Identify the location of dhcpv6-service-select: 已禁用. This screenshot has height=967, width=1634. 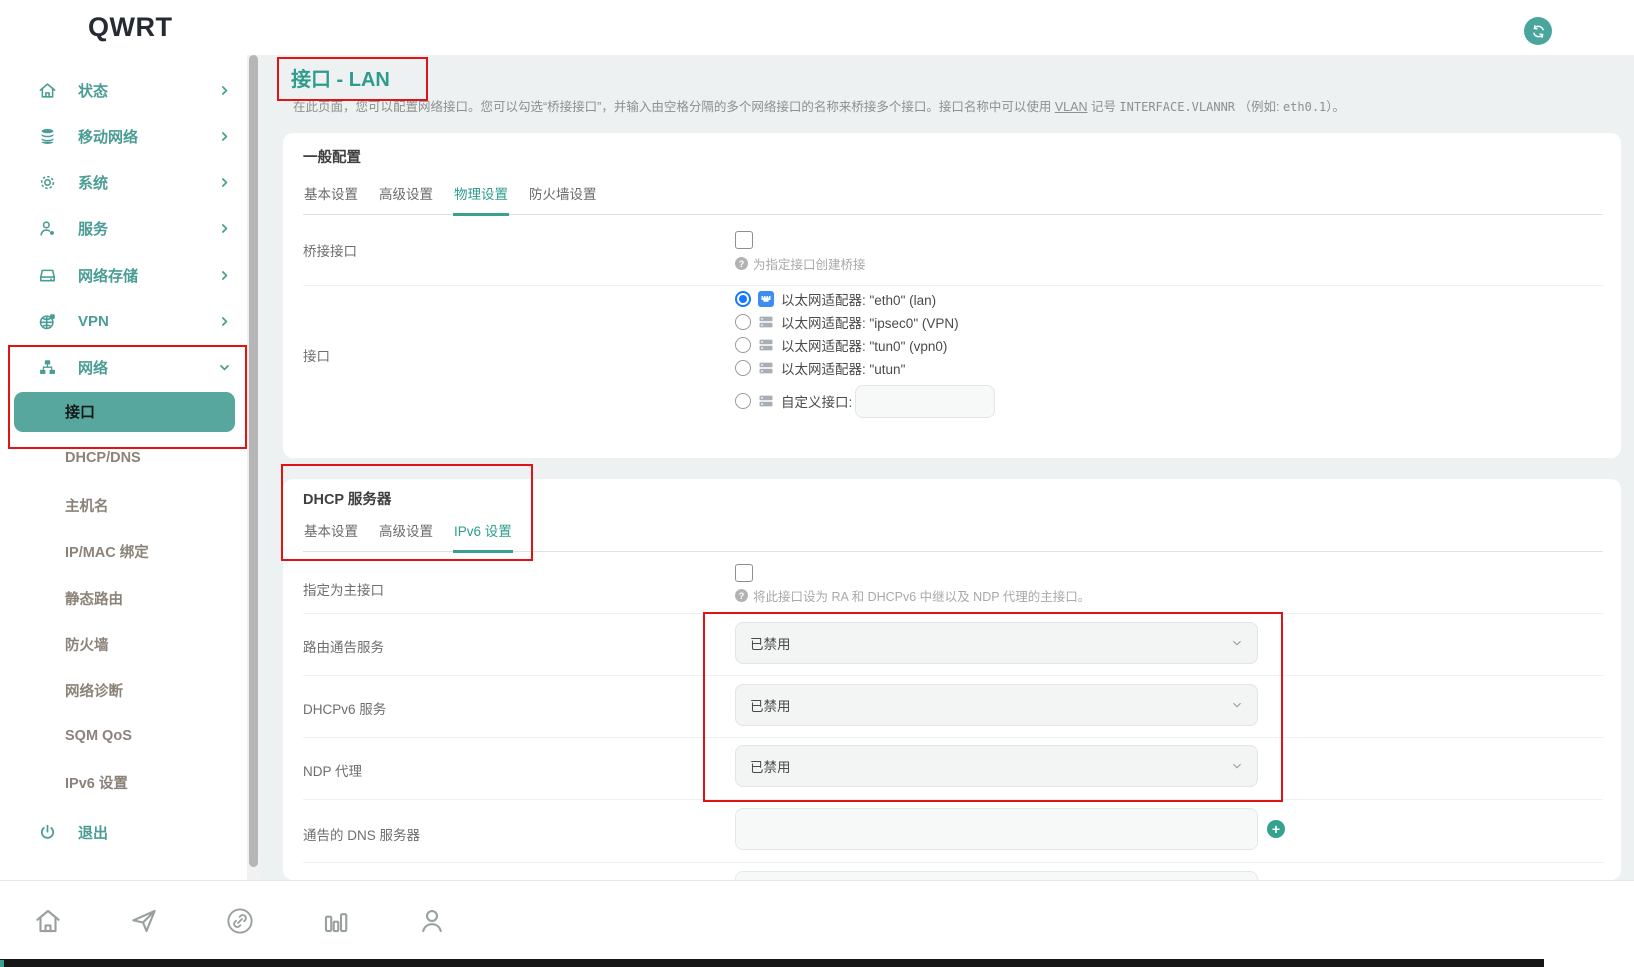
(996, 705).